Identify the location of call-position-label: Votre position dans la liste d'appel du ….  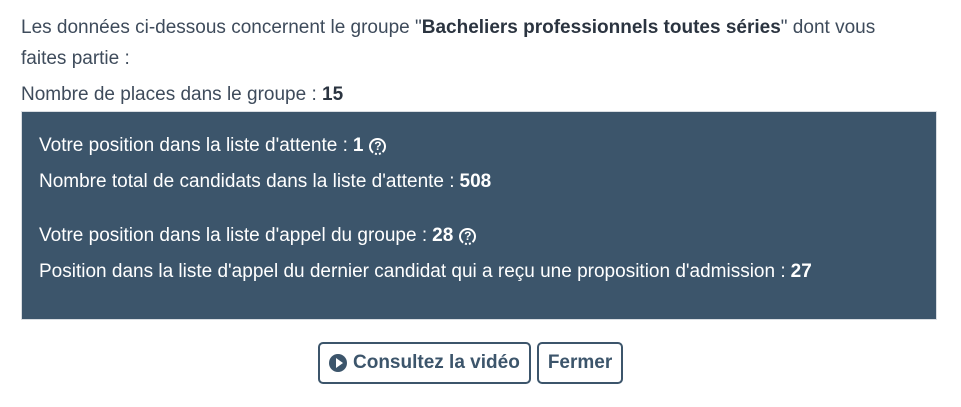
(233, 235).